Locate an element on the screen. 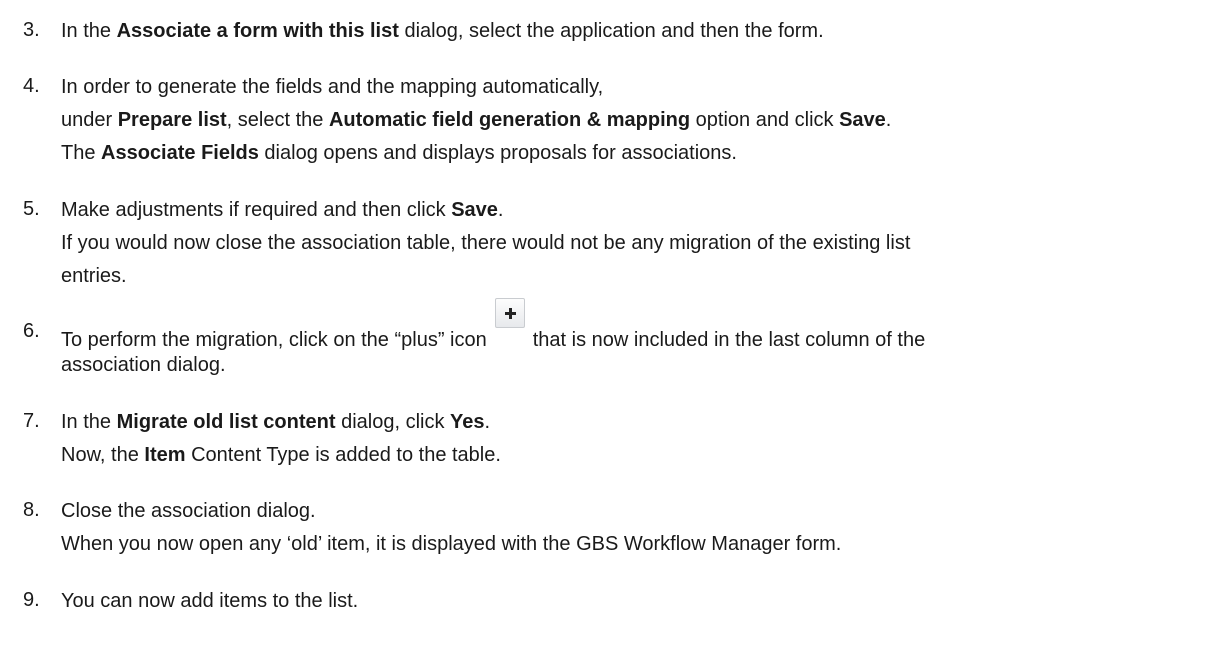 This screenshot has width=1218, height=657. step-number: 5. is located at coordinates (31, 209).